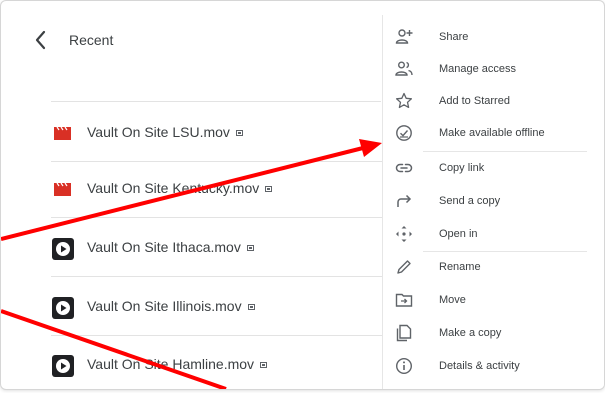  Describe the element at coordinates (404, 366) in the screenshot. I see `info-icon` at that location.